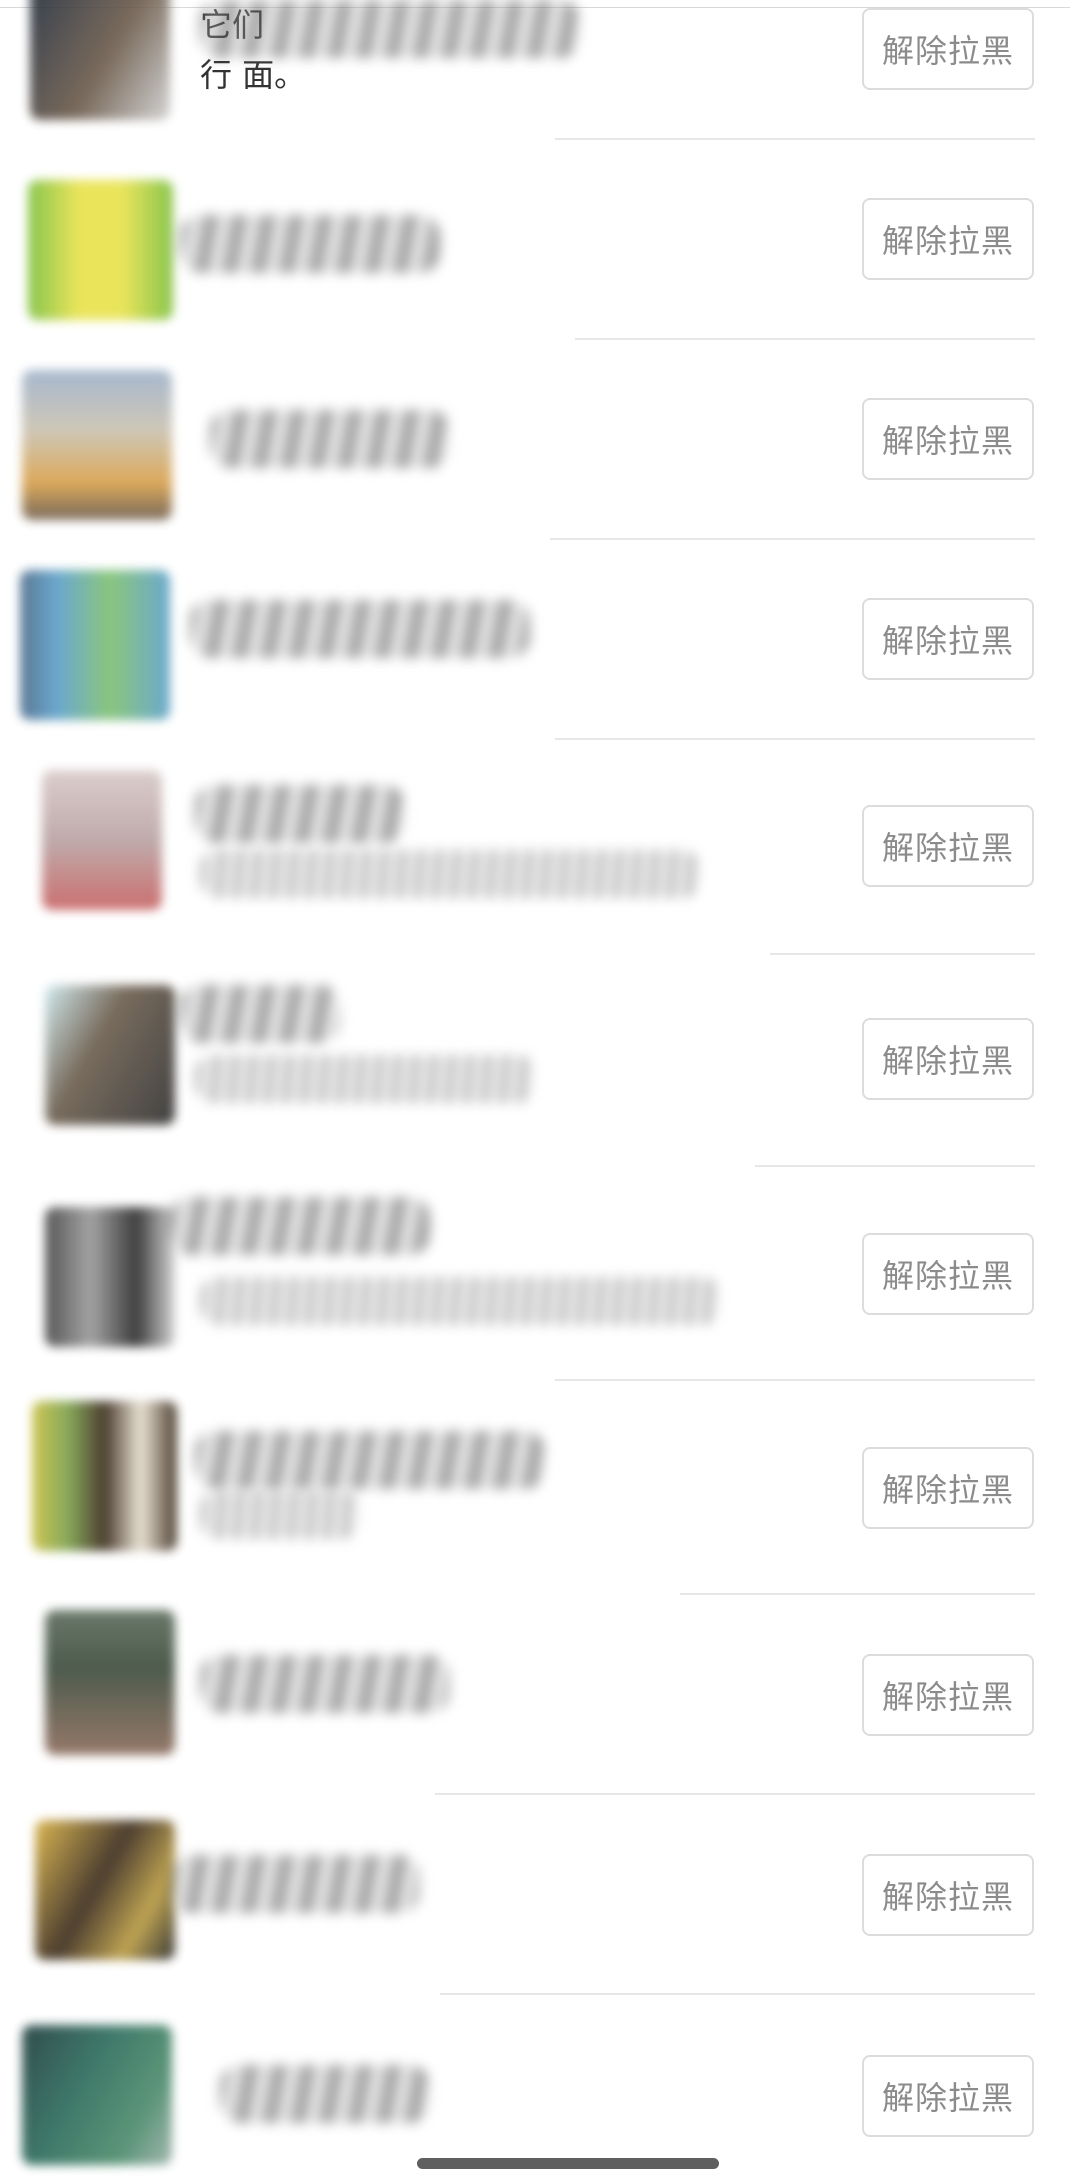 The height and width of the screenshot is (2179, 1070). Describe the element at coordinates (568, 2163) in the screenshot. I see `home-indicator` at that location.